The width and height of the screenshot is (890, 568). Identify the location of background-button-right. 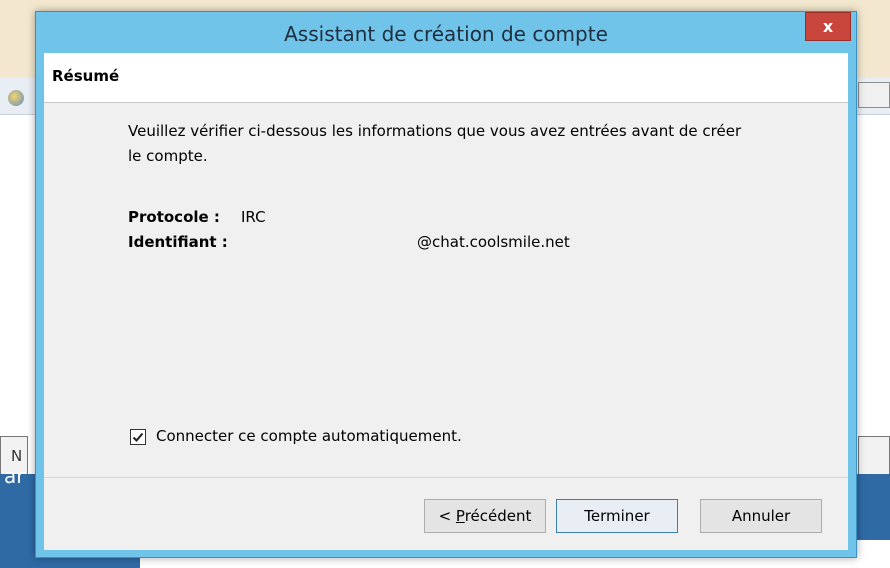
(874, 456).